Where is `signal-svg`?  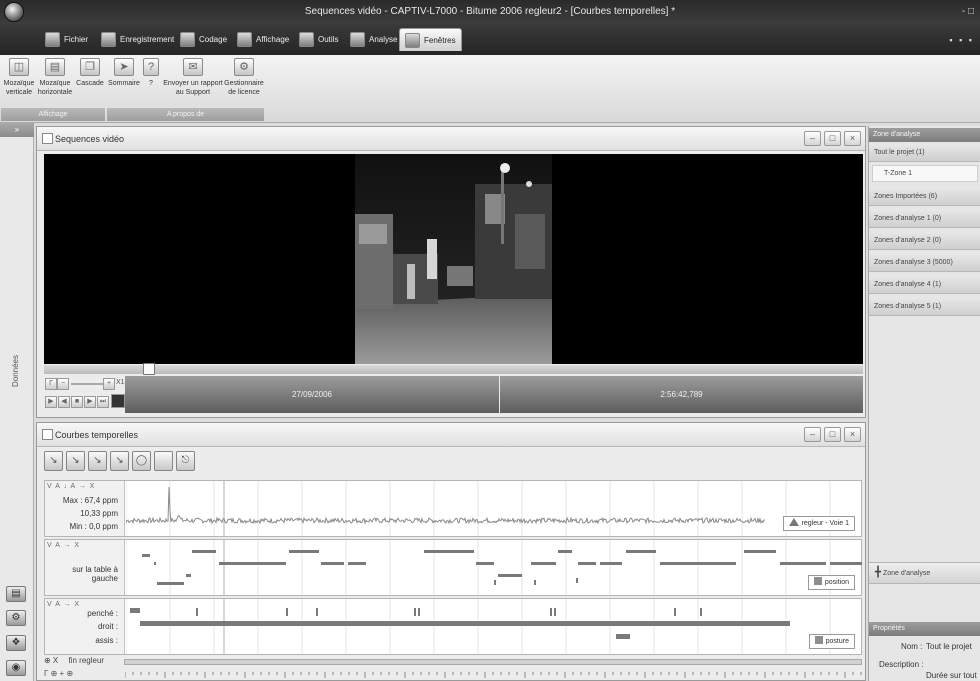
signal-svg is located at coordinates (478, 508).